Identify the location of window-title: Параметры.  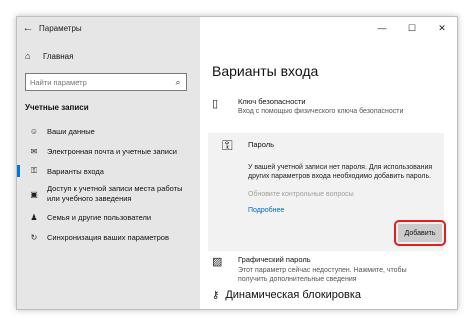
(60, 28).